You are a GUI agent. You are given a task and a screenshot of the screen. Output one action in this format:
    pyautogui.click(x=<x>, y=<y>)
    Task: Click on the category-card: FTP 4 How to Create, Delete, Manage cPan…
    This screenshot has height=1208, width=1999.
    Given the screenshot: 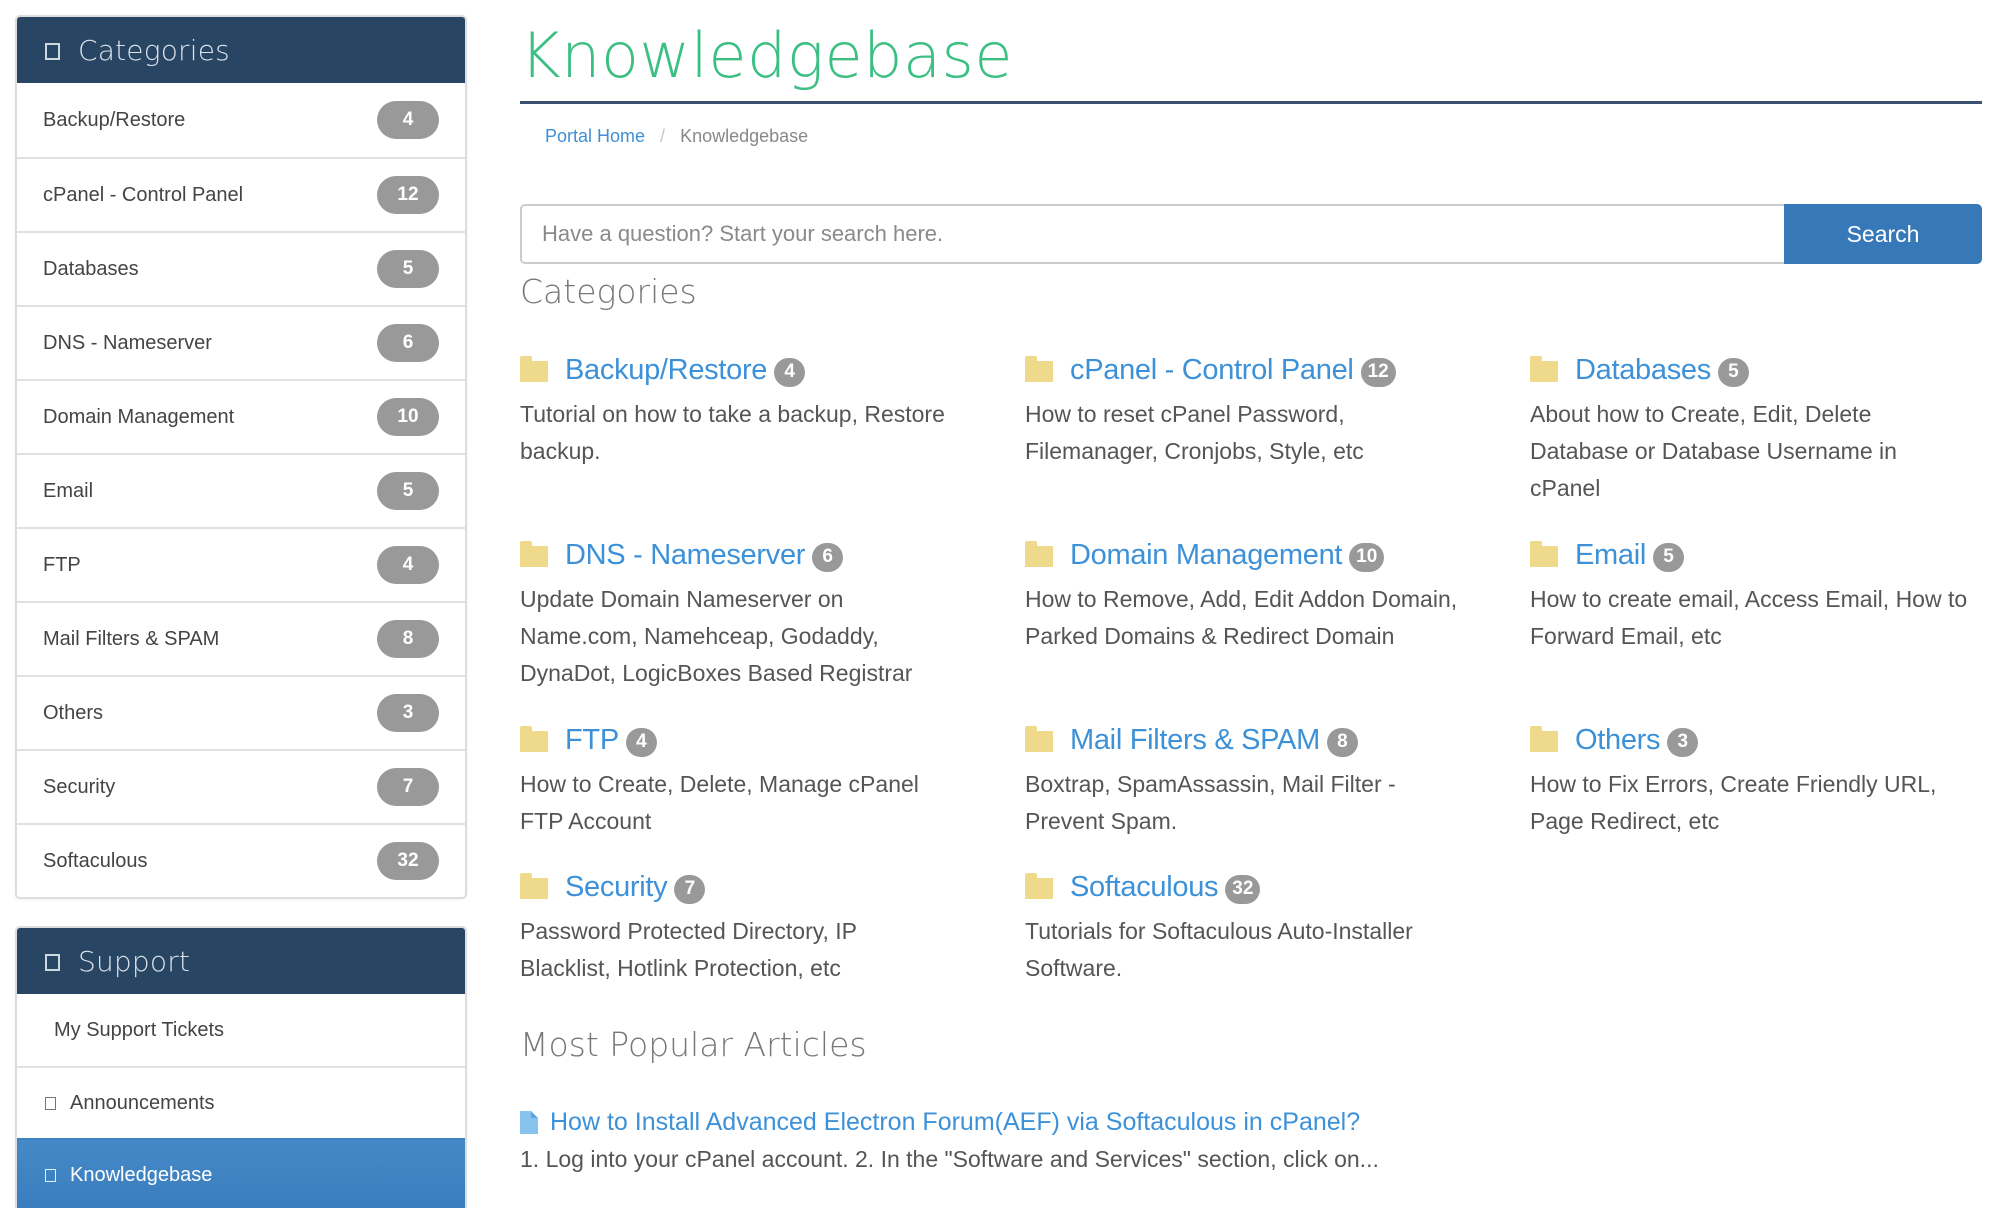 What is the action you would take?
    pyautogui.click(x=755, y=780)
    